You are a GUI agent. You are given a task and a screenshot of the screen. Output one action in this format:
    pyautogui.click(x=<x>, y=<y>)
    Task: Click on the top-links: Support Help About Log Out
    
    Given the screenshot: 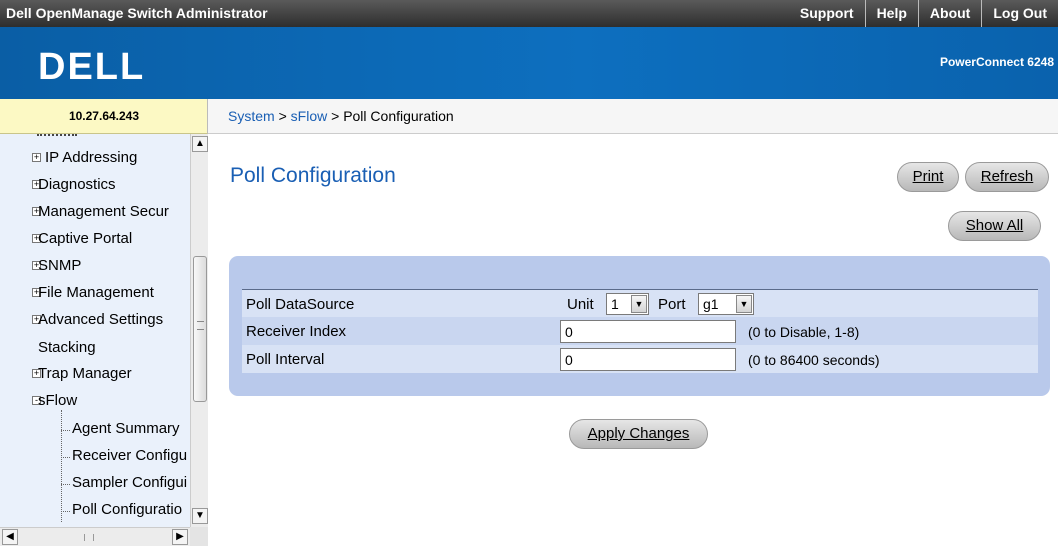 What is the action you would take?
    pyautogui.click(x=923, y=13)
    